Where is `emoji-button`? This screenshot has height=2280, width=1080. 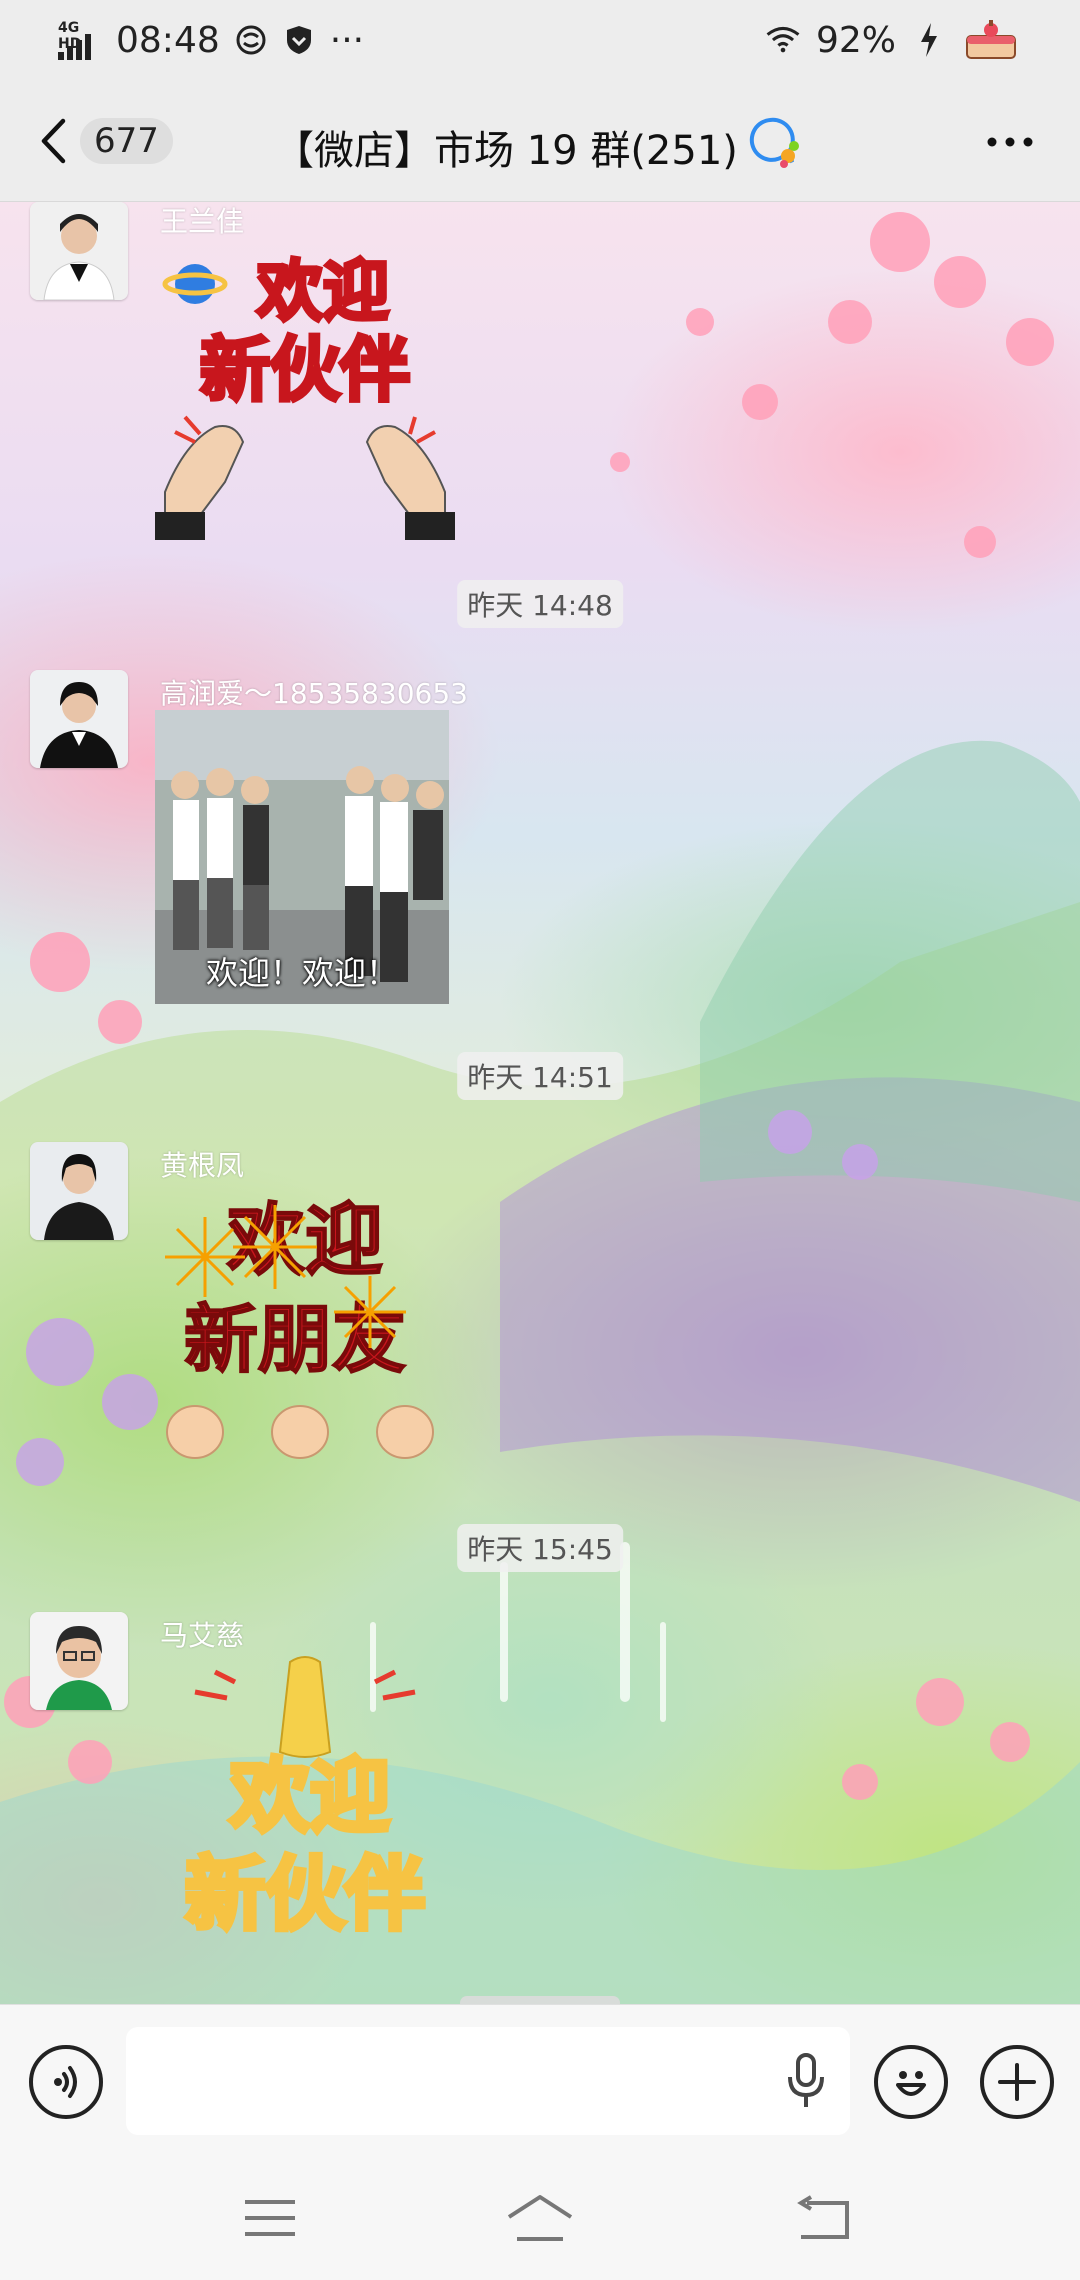 emoji-button is located at coordinates (911, 2082).